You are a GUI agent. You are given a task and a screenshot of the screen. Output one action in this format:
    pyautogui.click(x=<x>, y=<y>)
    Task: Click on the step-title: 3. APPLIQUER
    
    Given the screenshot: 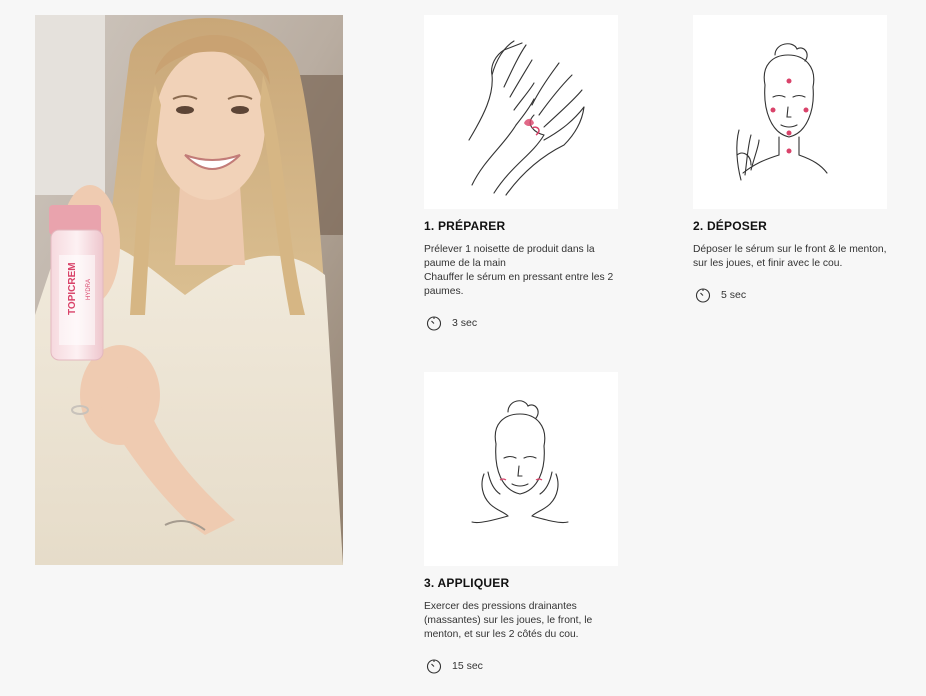 What is the action you would take?
    pyautogui.click(x=467, y=583)
    